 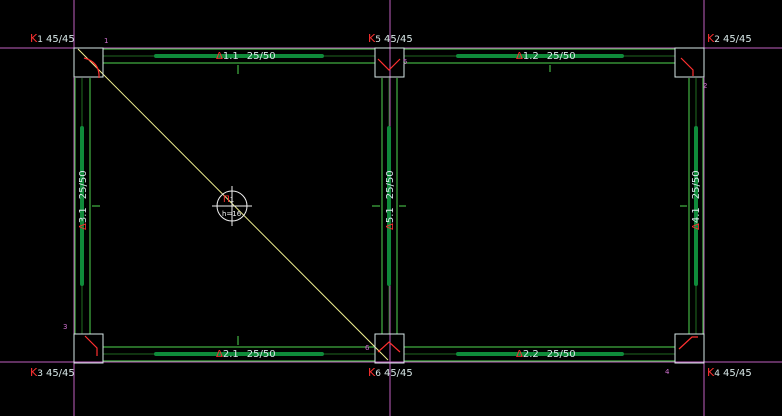 I want to click on beam-label-b31: Δ3.125/50, so click(x=83, y=200).